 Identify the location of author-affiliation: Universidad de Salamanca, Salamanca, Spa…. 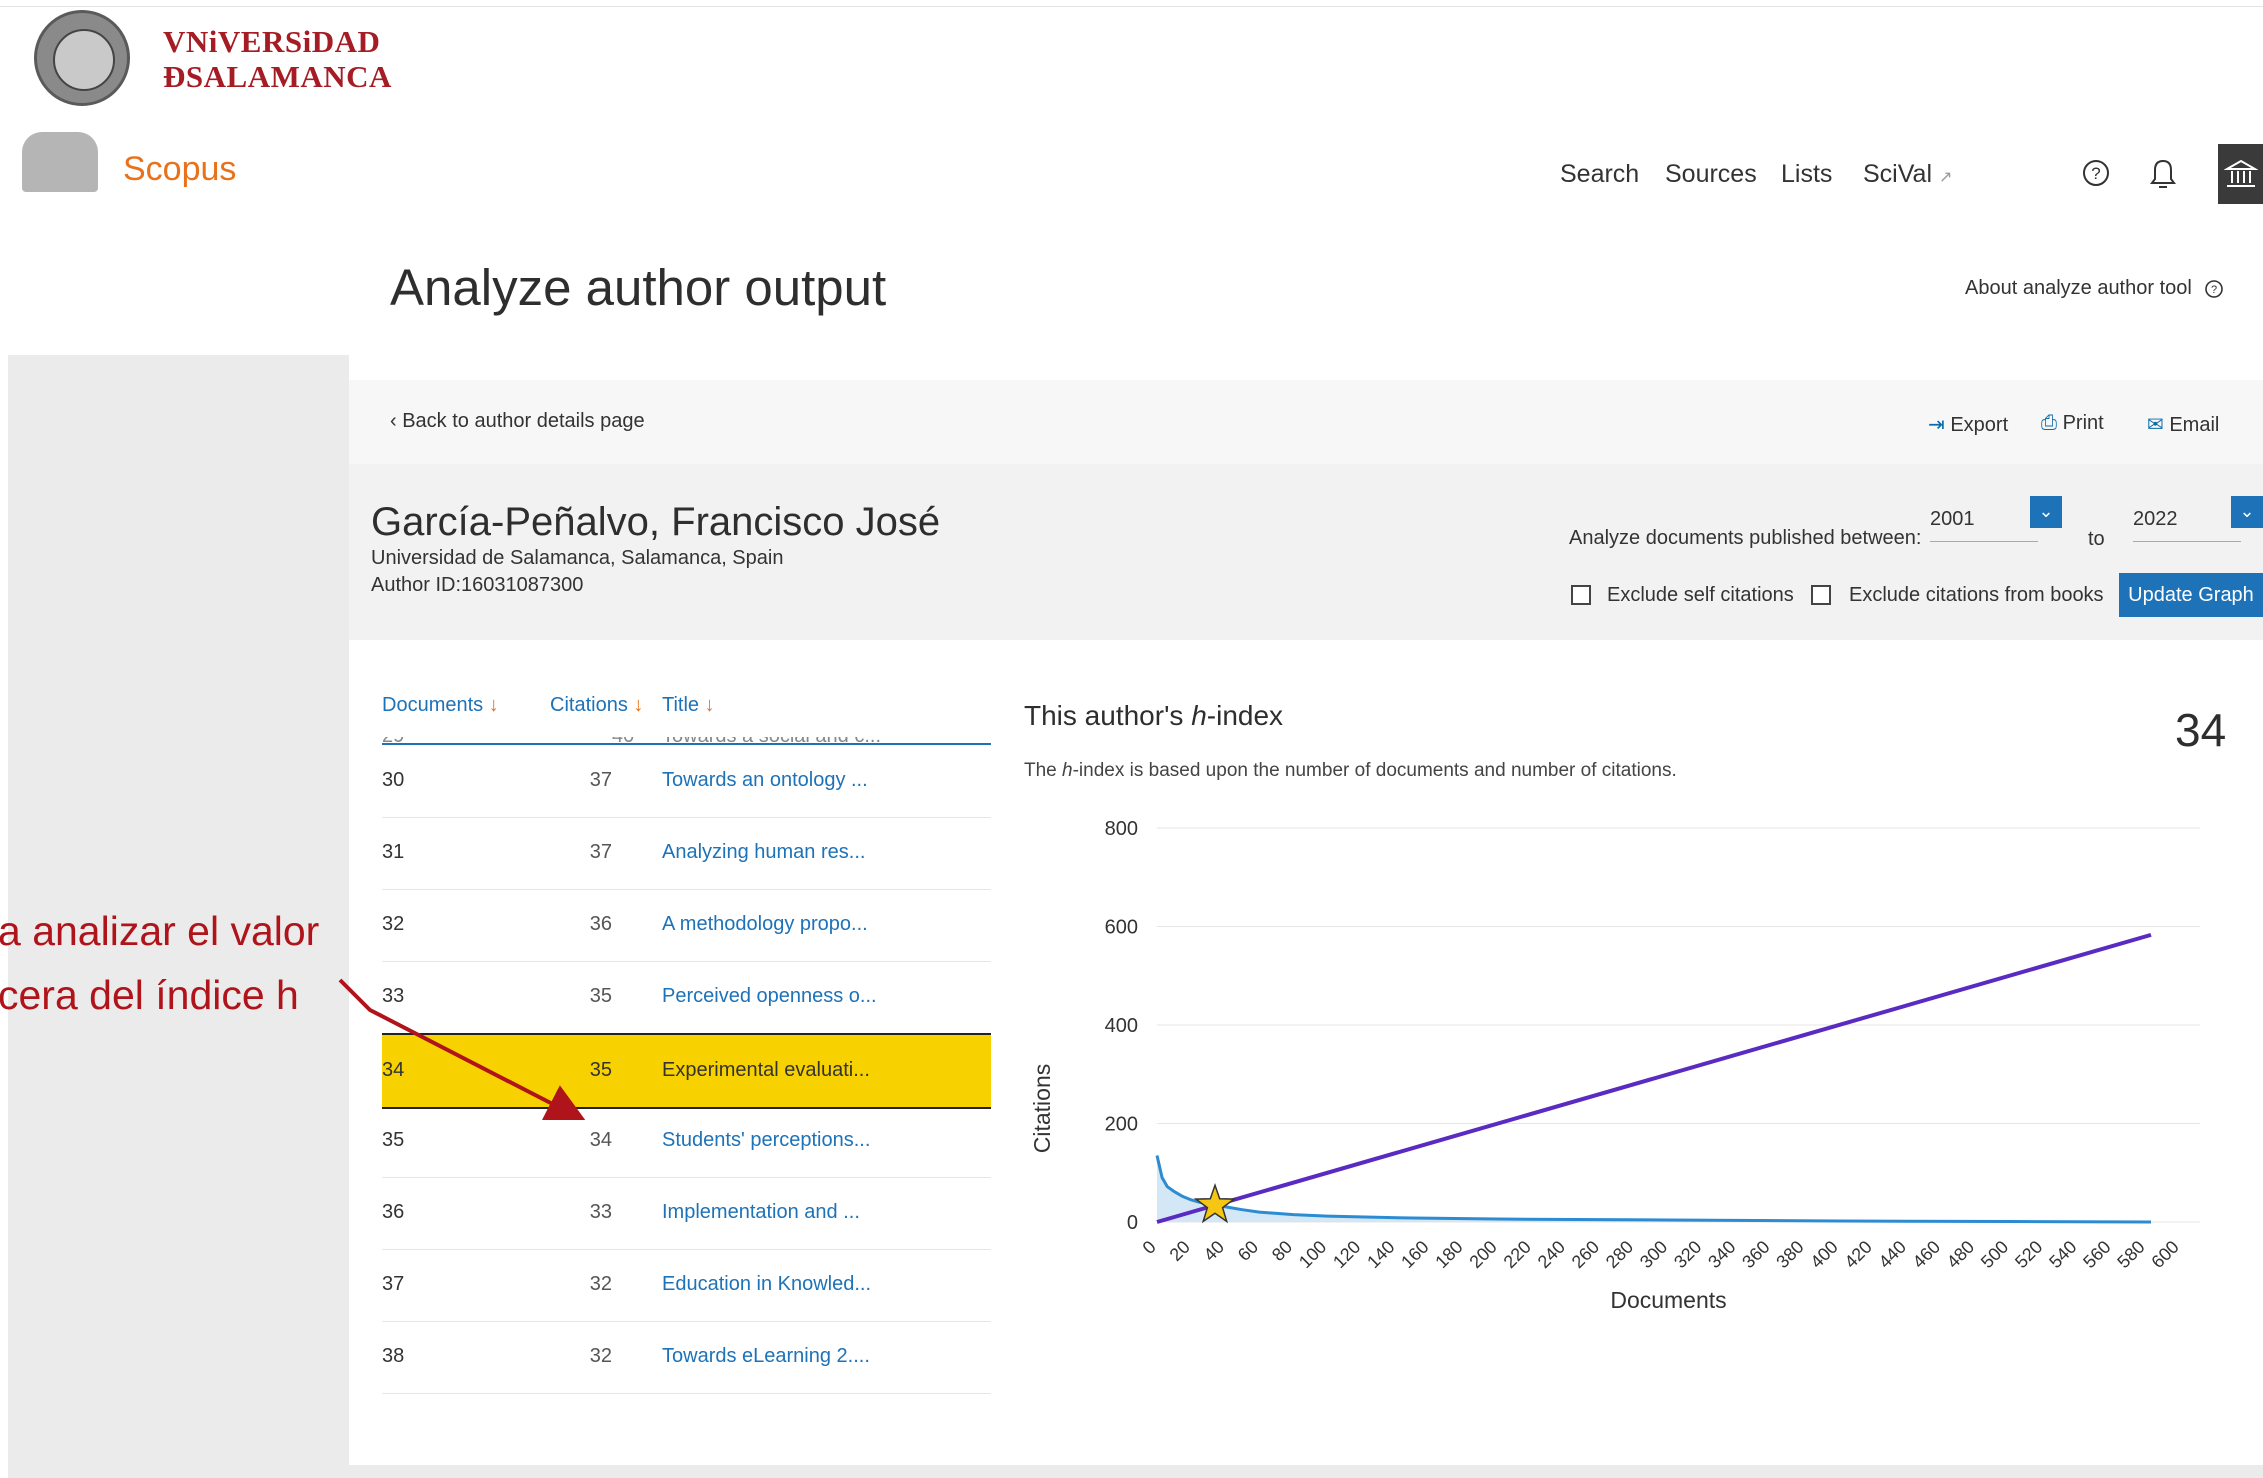
(577, 558).